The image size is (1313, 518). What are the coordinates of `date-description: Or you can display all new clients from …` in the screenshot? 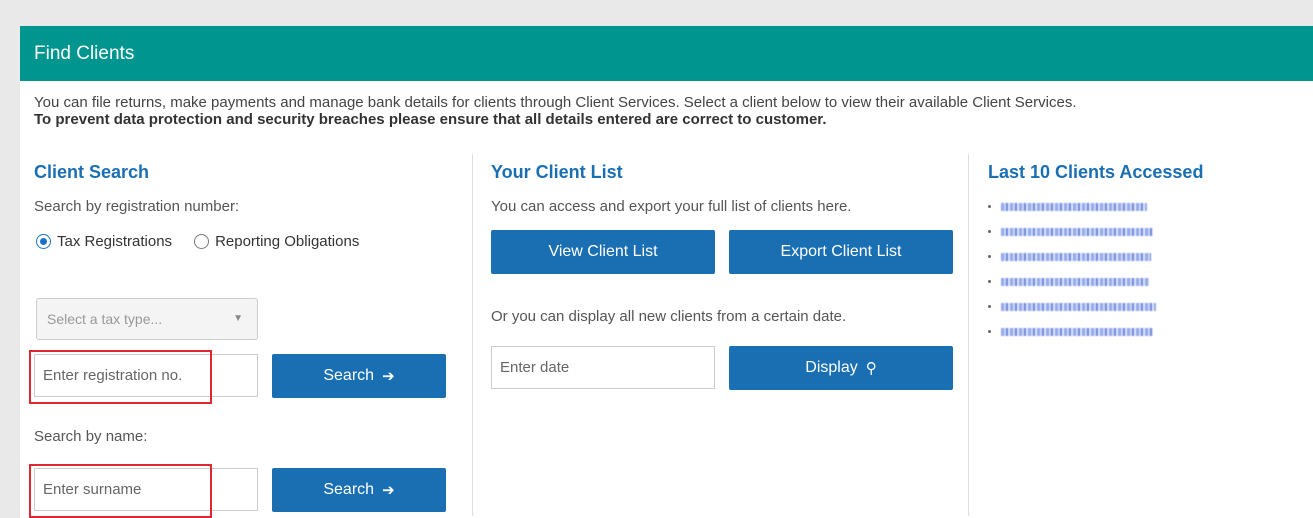 It's located at (669, 316).